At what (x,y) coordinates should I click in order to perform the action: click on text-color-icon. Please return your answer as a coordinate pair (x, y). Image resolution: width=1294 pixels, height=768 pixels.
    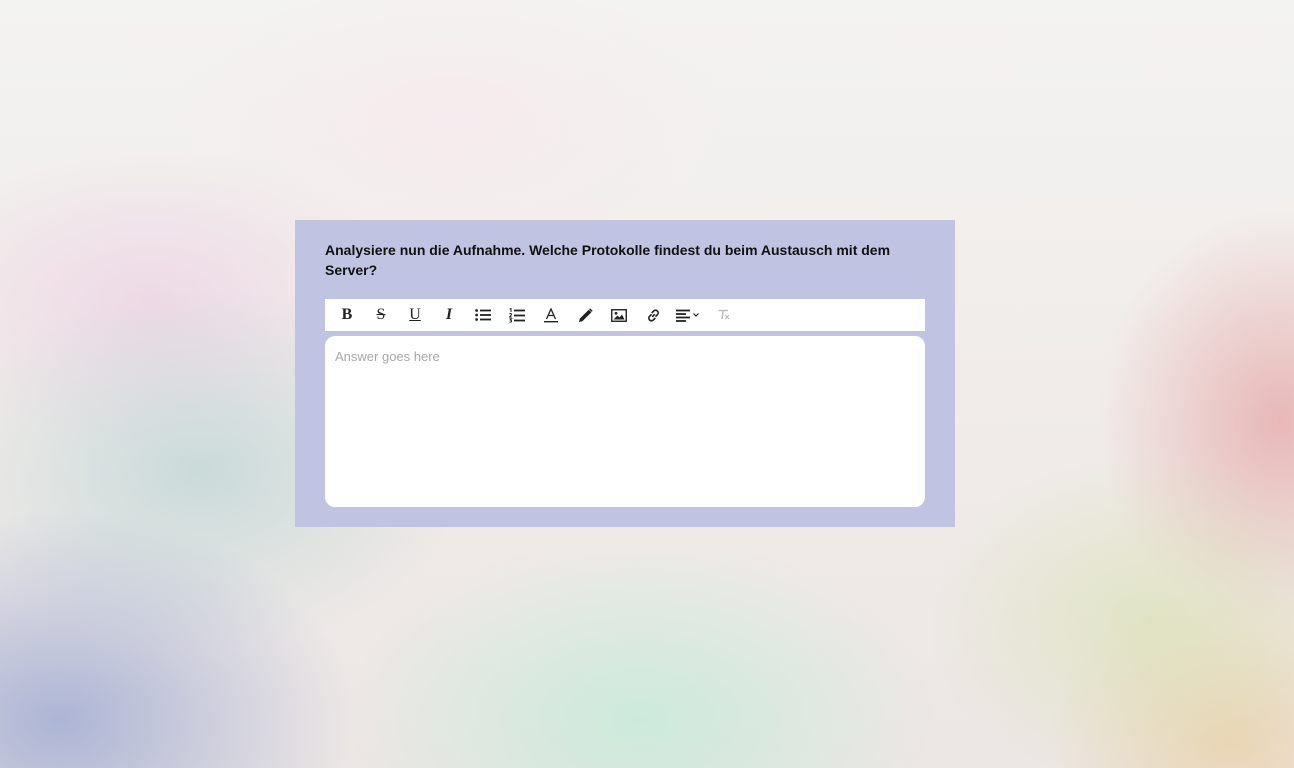
    Looking at the image, I should click on (551, 315).